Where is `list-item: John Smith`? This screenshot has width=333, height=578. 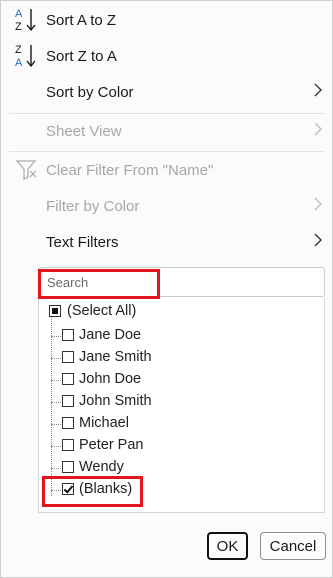
list-item: John Smith is located at coordinates (181, 402).